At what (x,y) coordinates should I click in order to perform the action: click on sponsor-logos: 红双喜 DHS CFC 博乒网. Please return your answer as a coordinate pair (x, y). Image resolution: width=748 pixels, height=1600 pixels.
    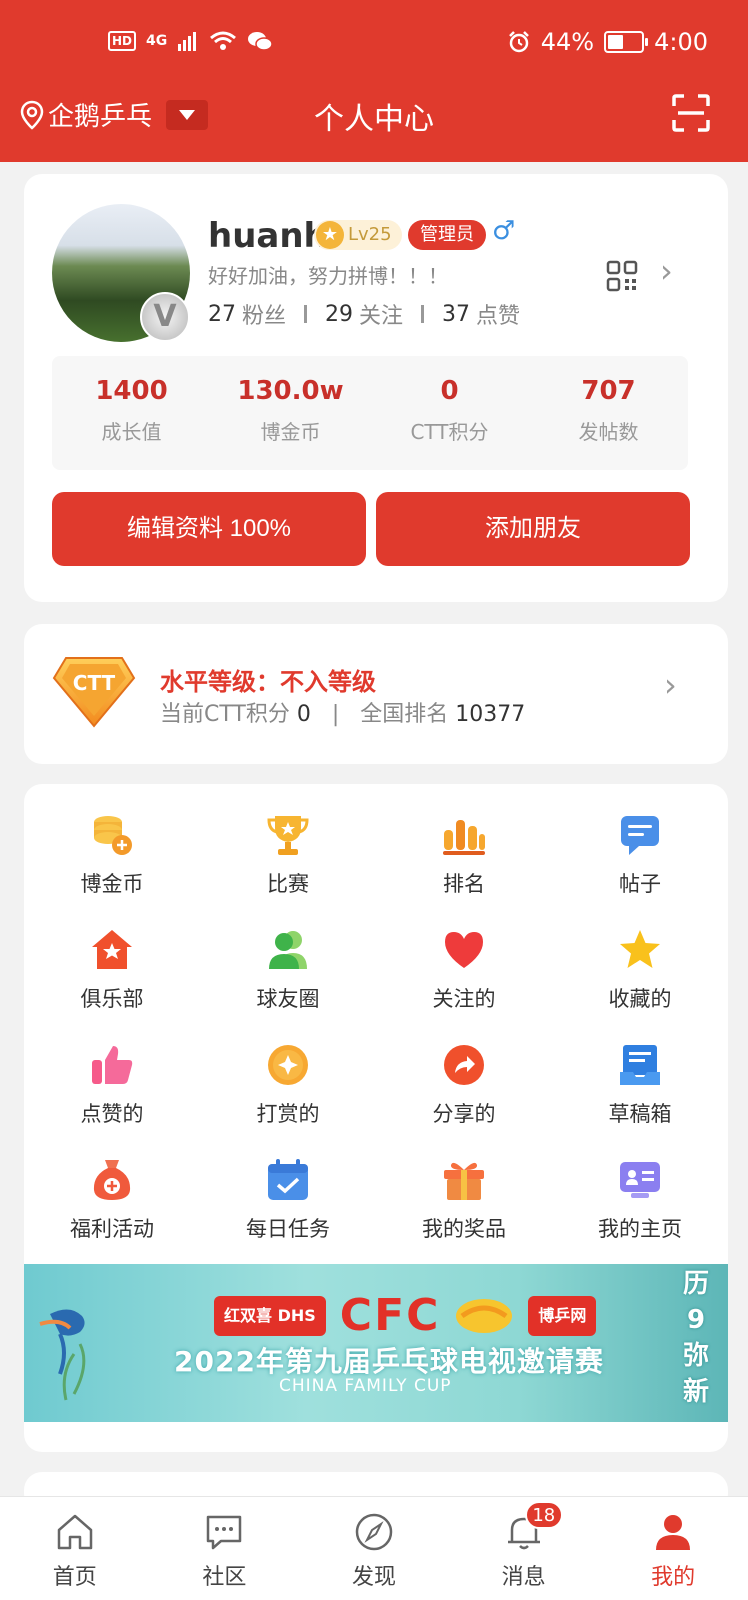
    Looking at the image, I should click on (405, 1315).